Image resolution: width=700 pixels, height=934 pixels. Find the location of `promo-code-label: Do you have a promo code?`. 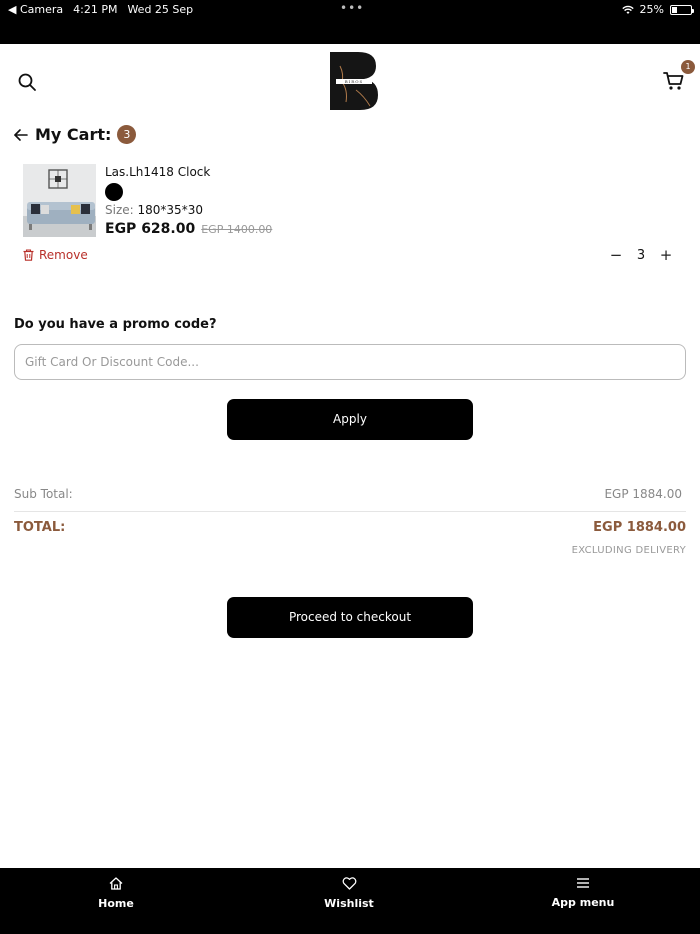

promo-code-label: Do you have a promo code? is located at coordinates (115, 324).